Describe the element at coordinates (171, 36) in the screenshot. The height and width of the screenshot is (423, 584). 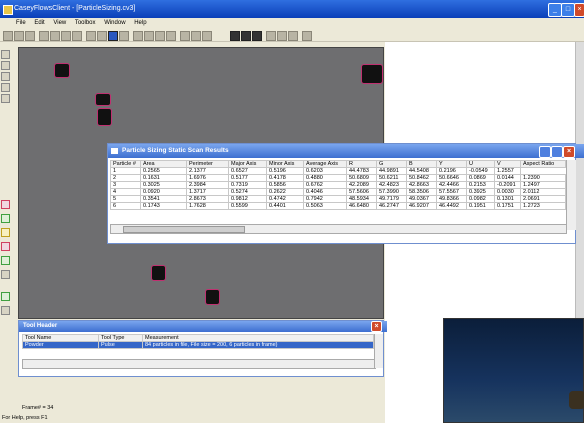
I see `chart-icon` at that location.